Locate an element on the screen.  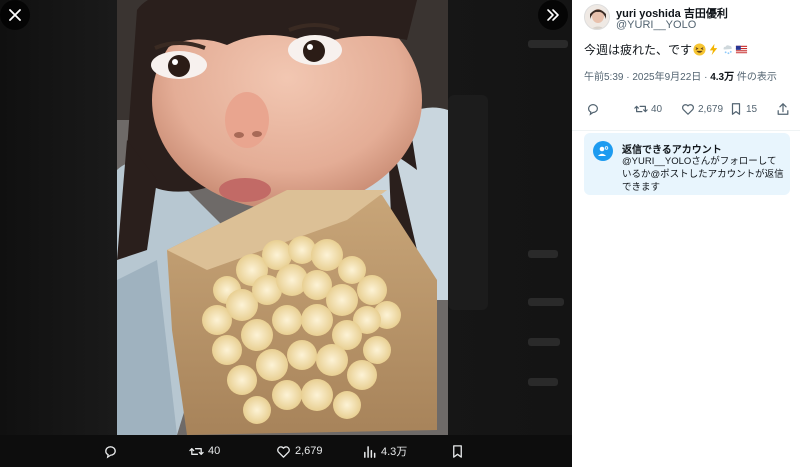
share-icon is located at coordinates (783, 109).